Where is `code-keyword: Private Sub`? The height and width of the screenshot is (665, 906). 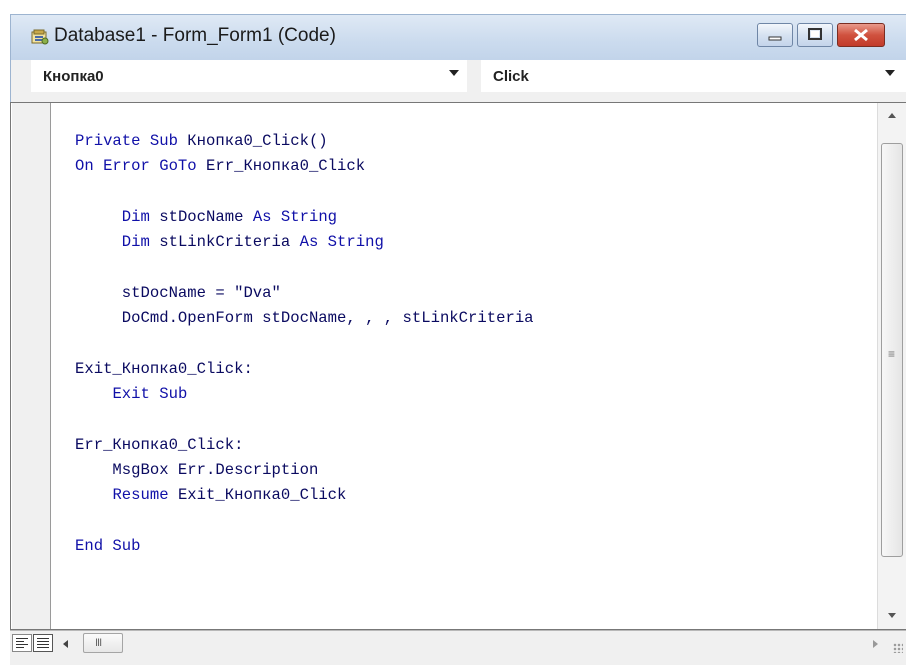
code-keyword: Private Sub is located at coordinates (131, 141).